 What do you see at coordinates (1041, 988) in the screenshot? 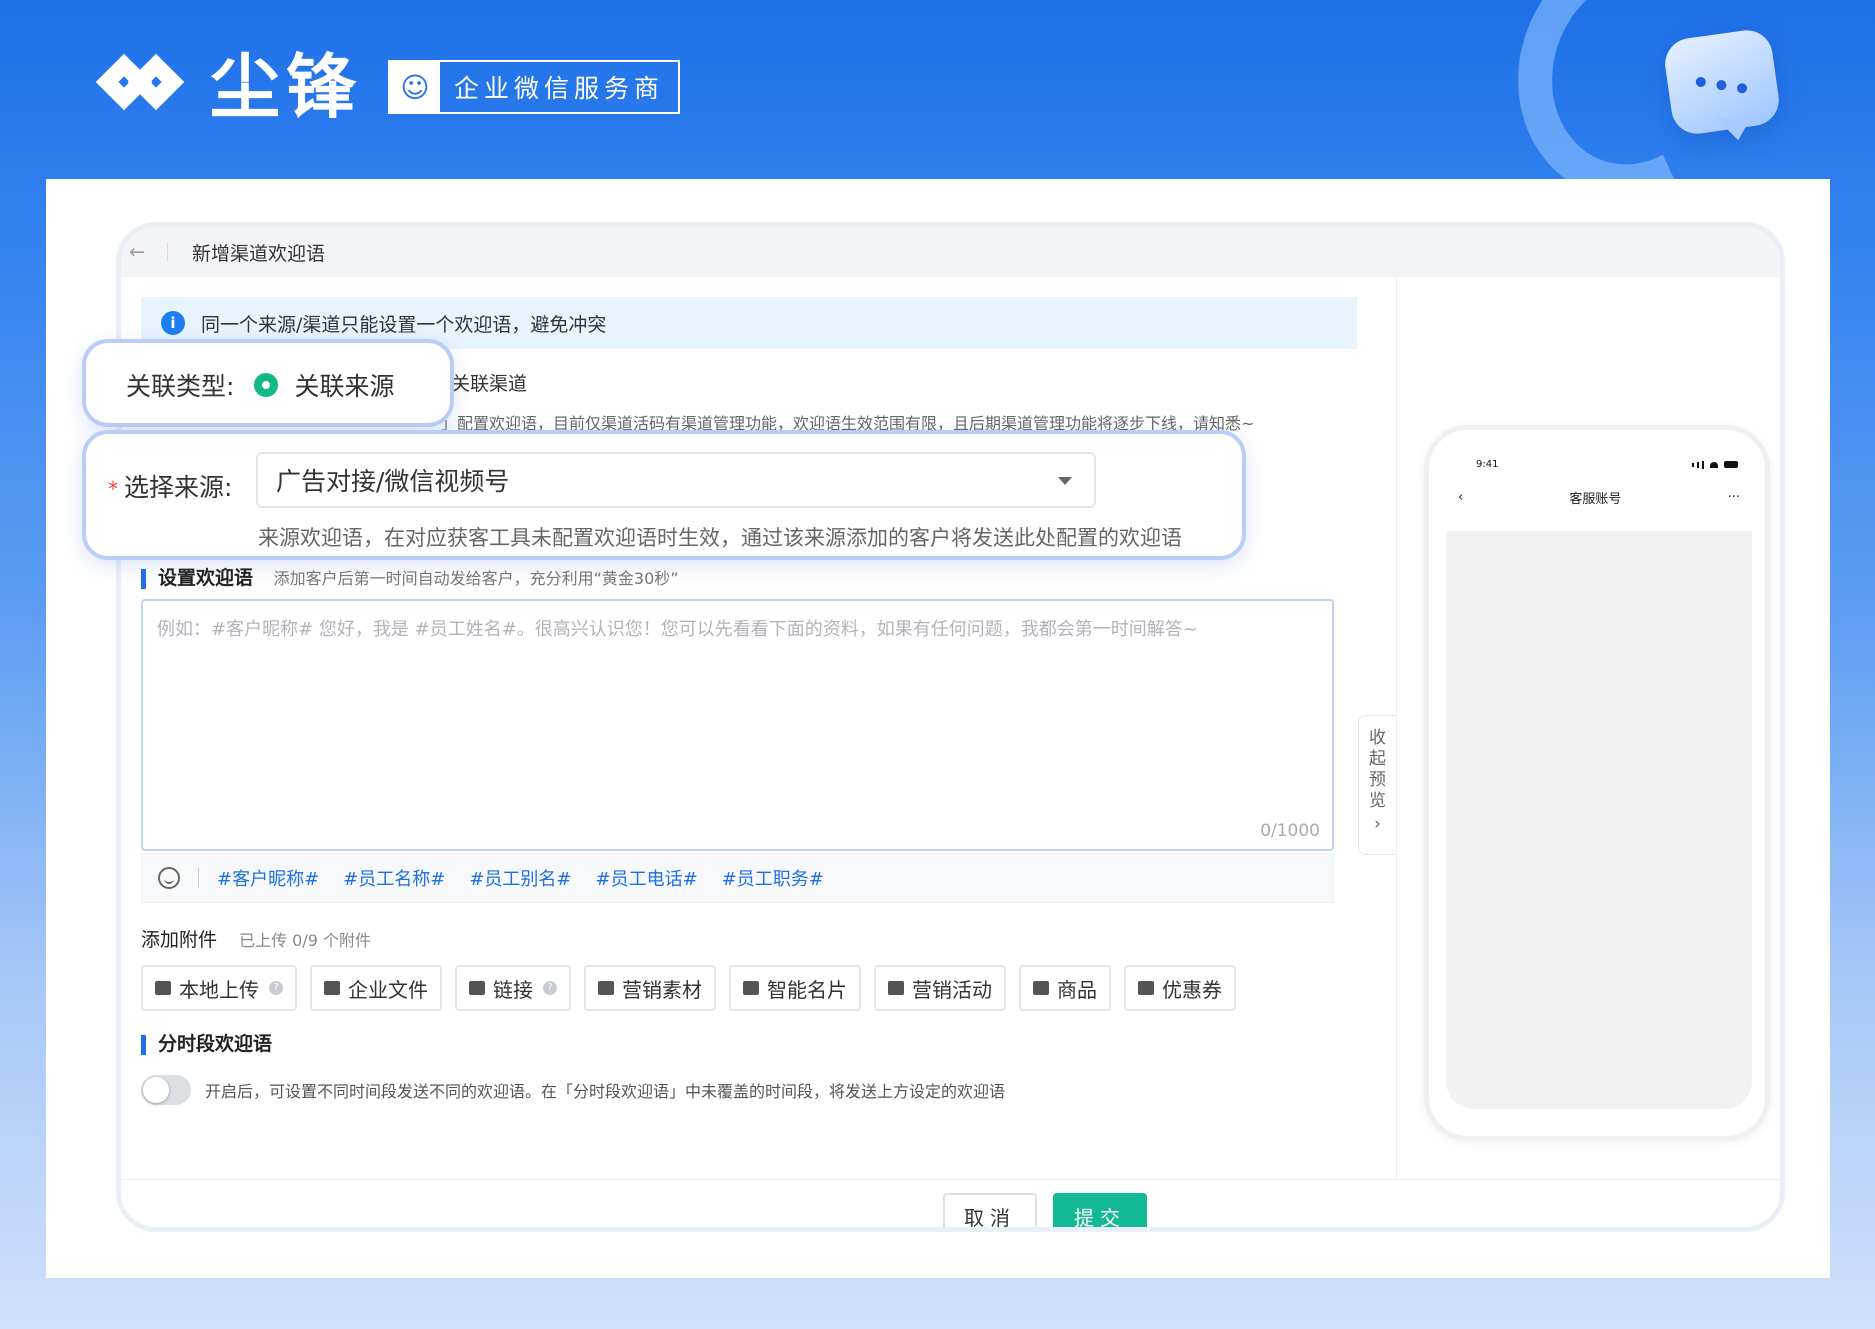
I see `bag-icon` at bounding box center [1041, 988].